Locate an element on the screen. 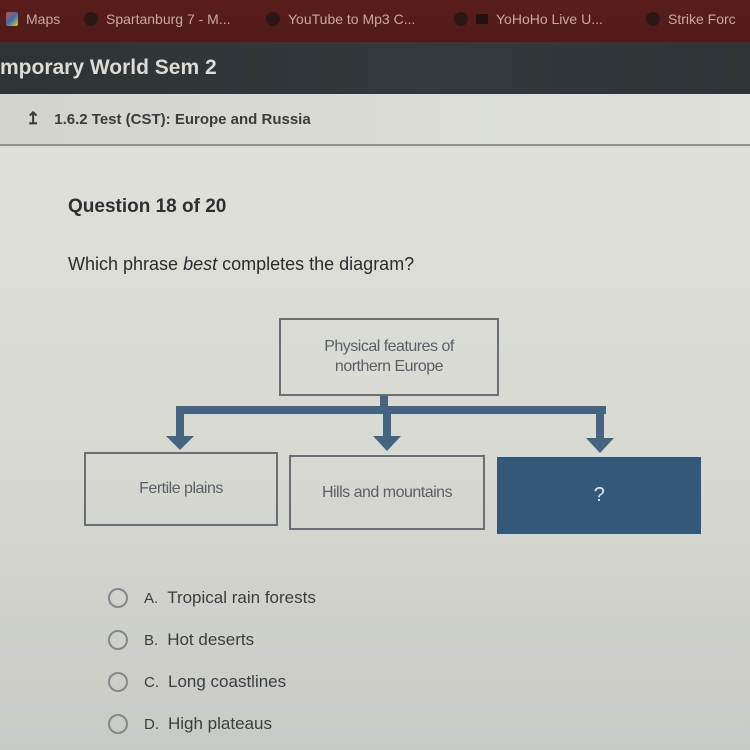 The width and height of the screenshot is (750, 750). up-arrow-icon: ↥ is located at coordinates (33, 119).